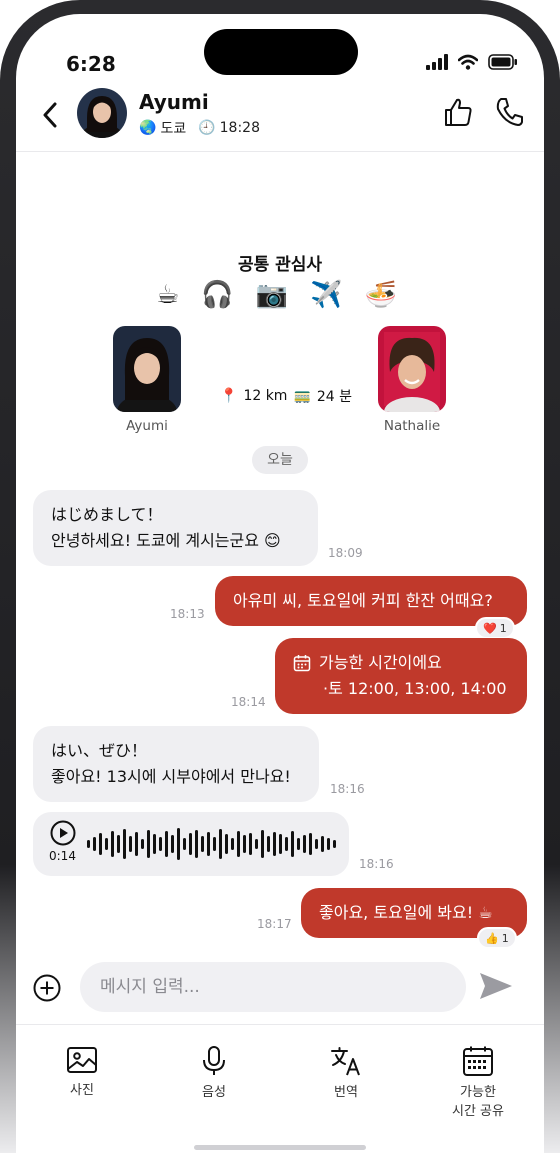 The height and width of the screenshot is (1153, 560). Describe the element at coordinates (91, 64) in the screenshot. I see `status-time: 6:28` at that location.